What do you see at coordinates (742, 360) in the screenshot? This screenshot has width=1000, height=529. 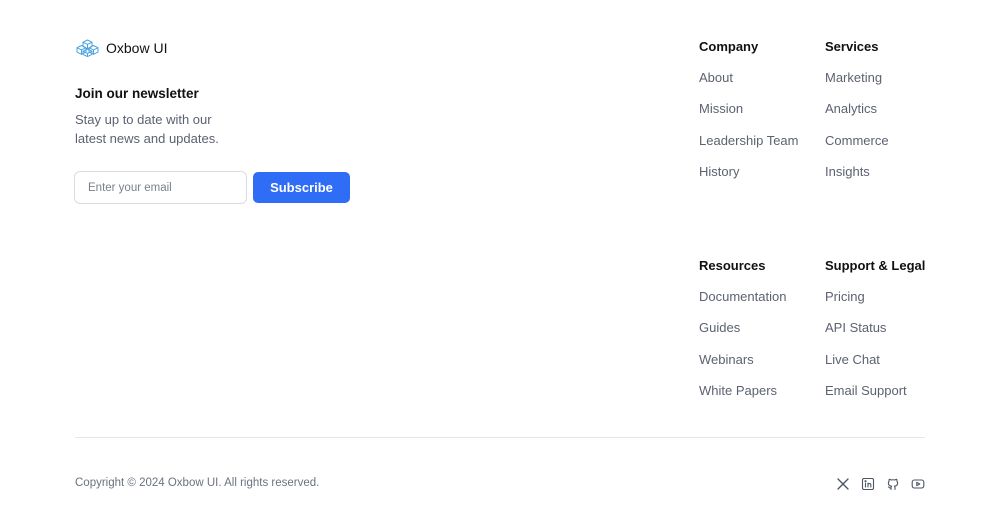 I see `footer-link-webinars: Webinars` at bounding box center [742, 360].